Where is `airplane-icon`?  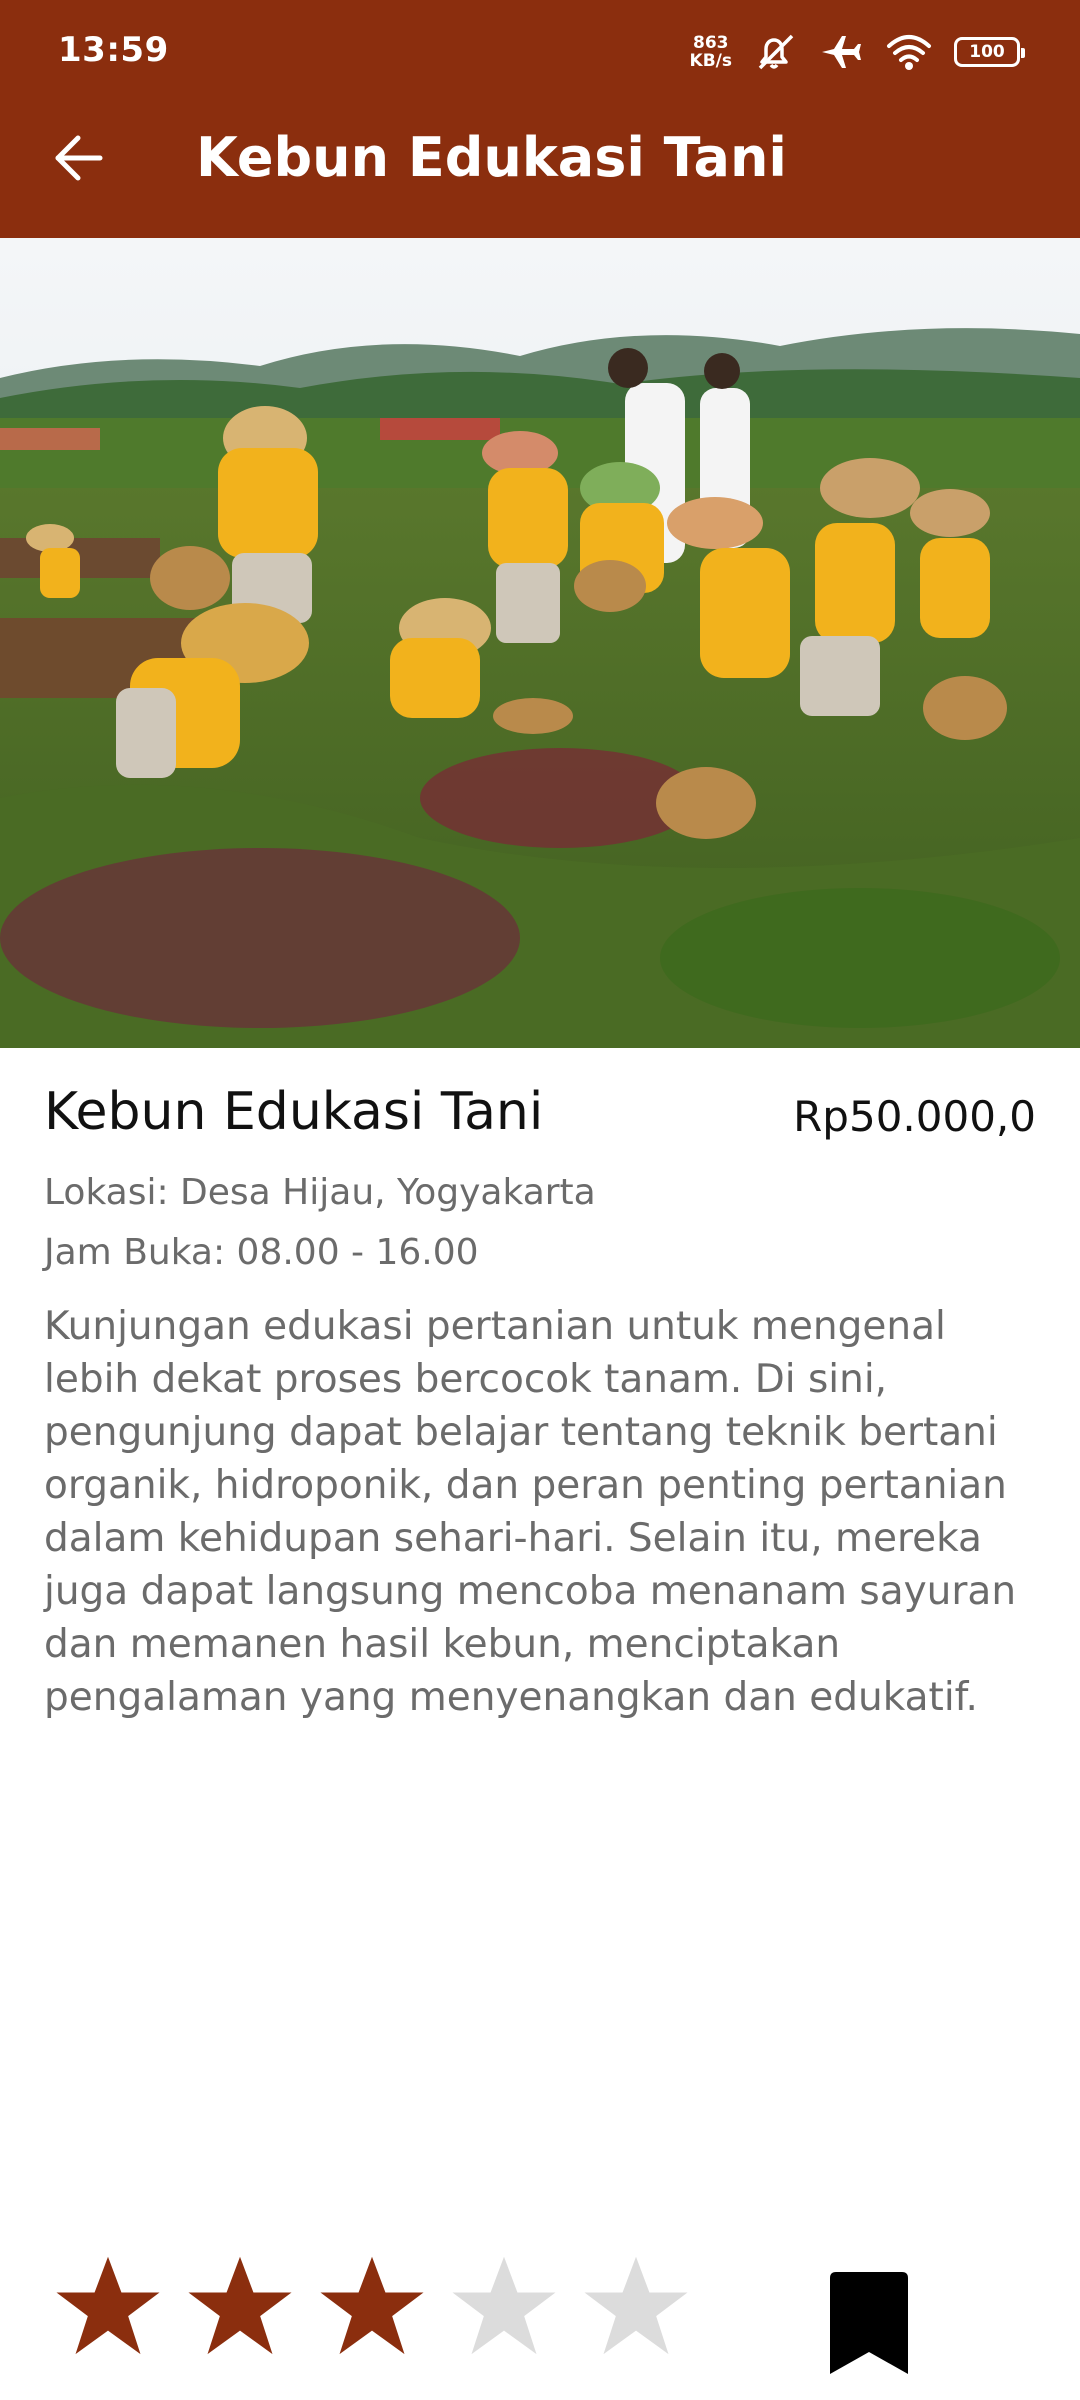
airplane-icon is located at coordinates (841, 52).